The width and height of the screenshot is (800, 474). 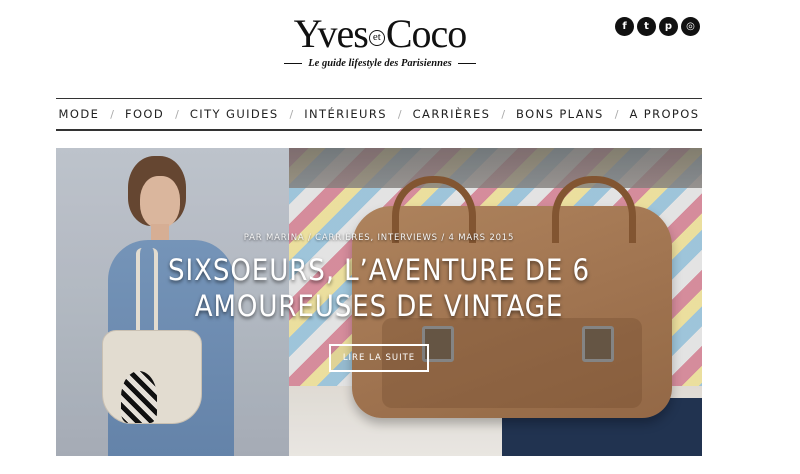 I want to click on nav-item-a-propos: A PROPOS, so click(x=664, y=114).